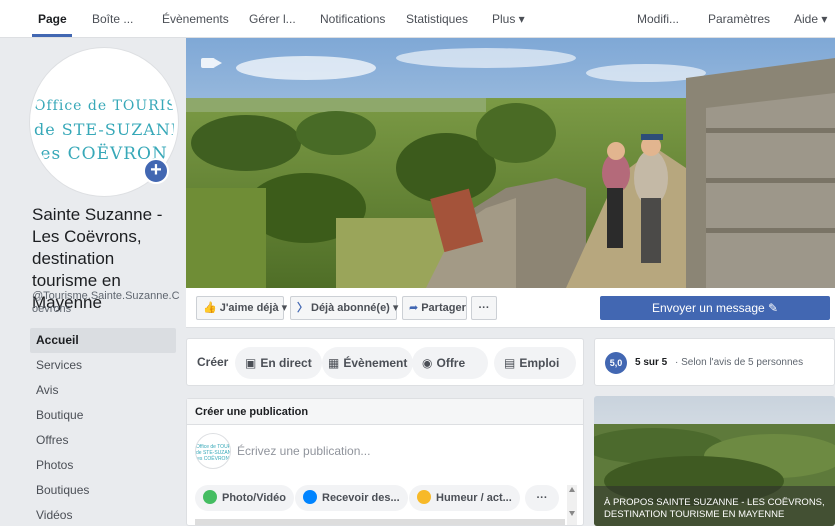 Image resolution: width=835 pixels, height=526 pixels. What do you see at coordinates (103, 490) in the screenshot?
I see `sidebar-item-boutiques: Boutiques` at bounding box center [103, 490].